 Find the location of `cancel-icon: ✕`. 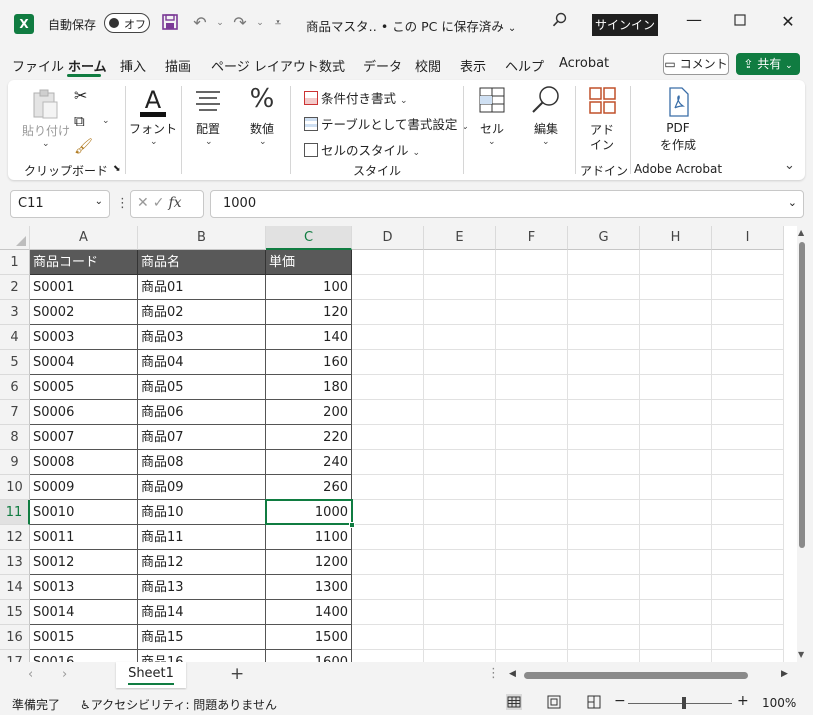

cancel-icon: ✕ is located at coordinates (145, 203).